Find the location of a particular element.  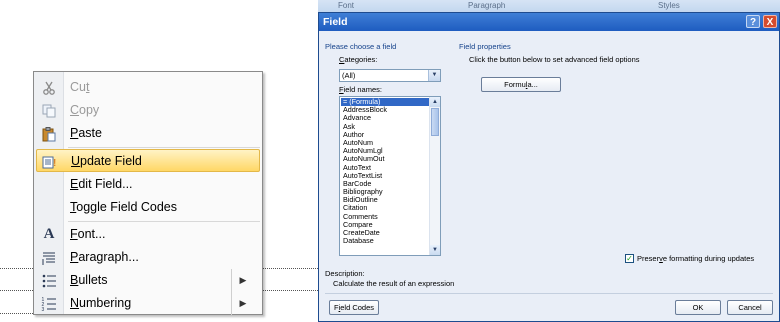

field-name-item: Comments is located at coordinates (385, 217).